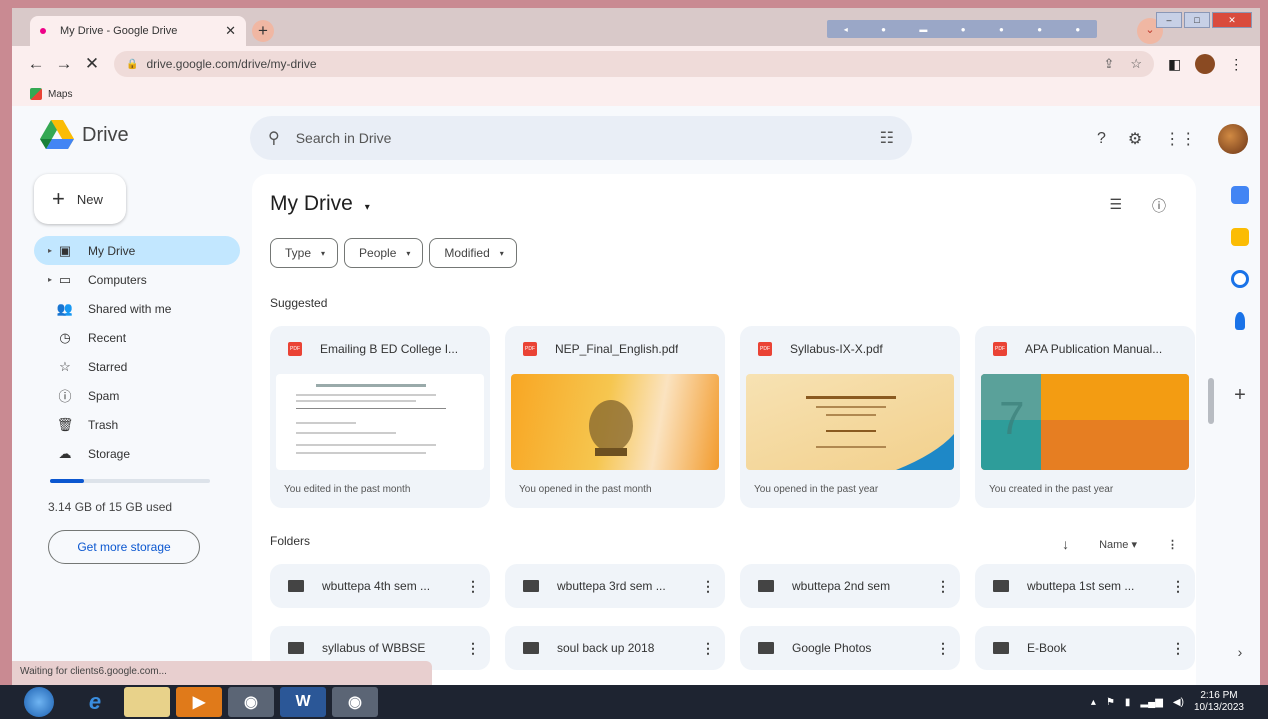  What do you see at coordinates (617, 349) in the screenshot?
I see `file-name: NEP_Final_English.pdf` at bounding box center [617, 349].